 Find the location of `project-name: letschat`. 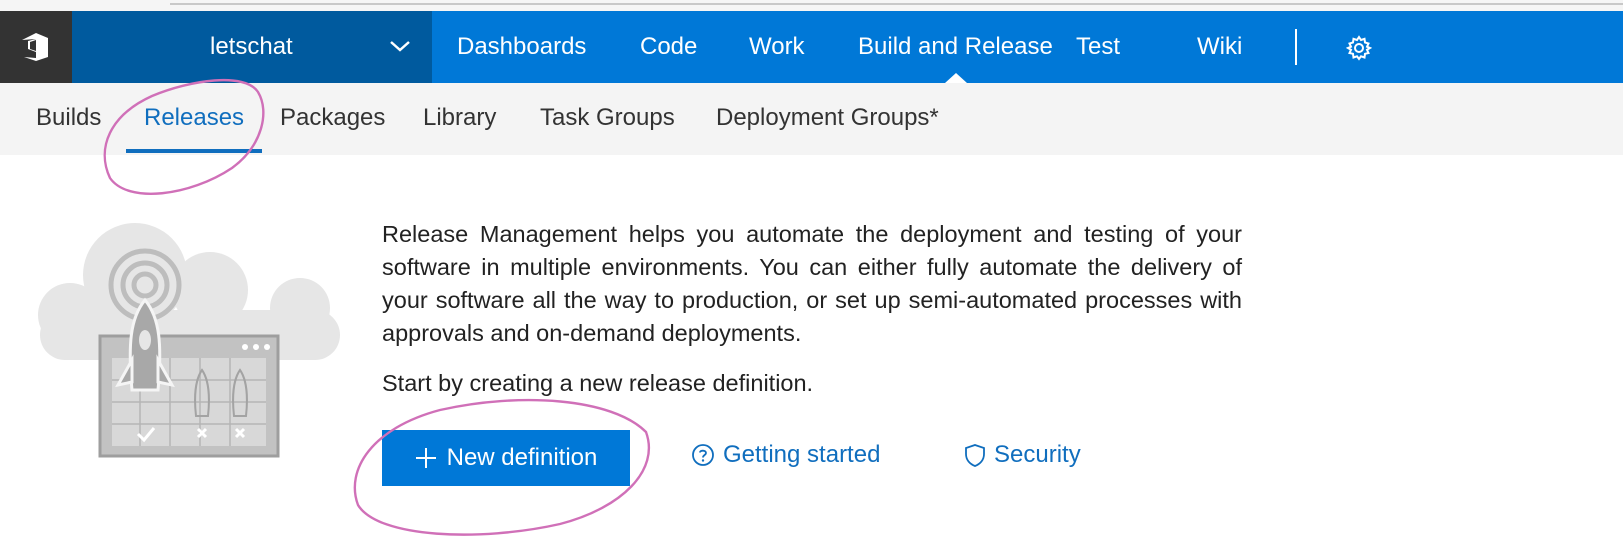

project-name: letschat is located at coordinates (251, 46).